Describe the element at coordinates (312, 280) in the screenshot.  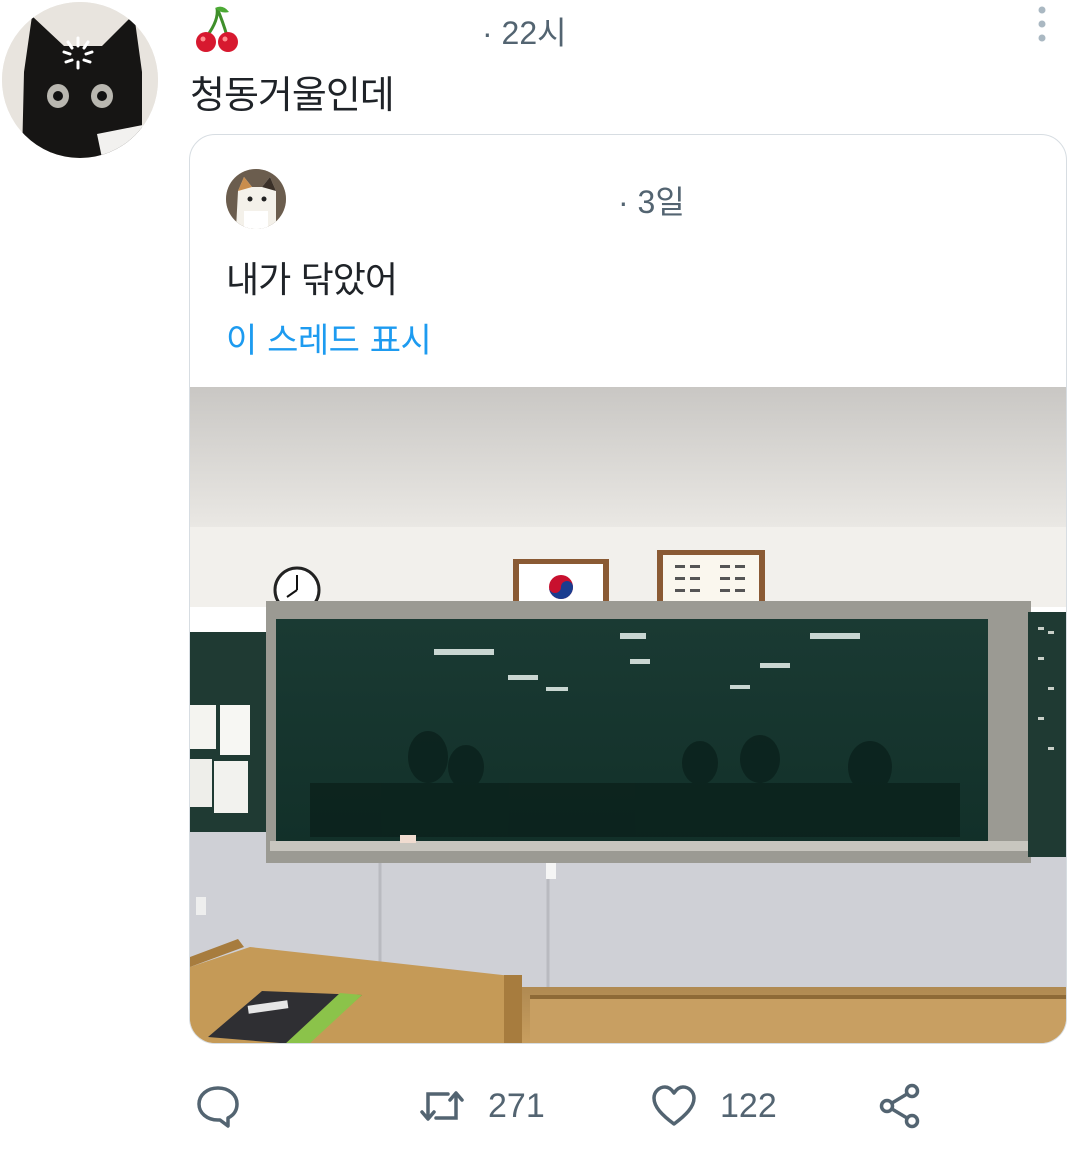
I see `quoted-tweet-text: 내가 닦았어` at that location.